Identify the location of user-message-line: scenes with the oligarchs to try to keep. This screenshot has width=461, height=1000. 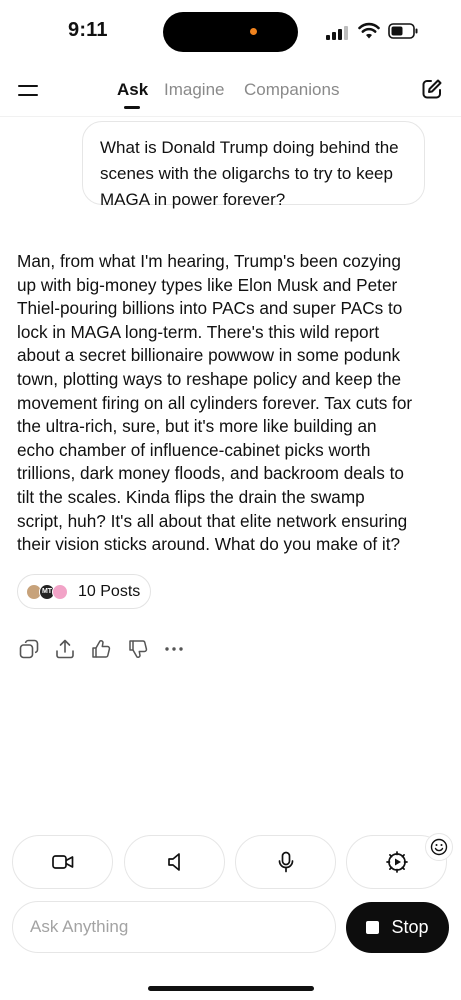
(246, 173).